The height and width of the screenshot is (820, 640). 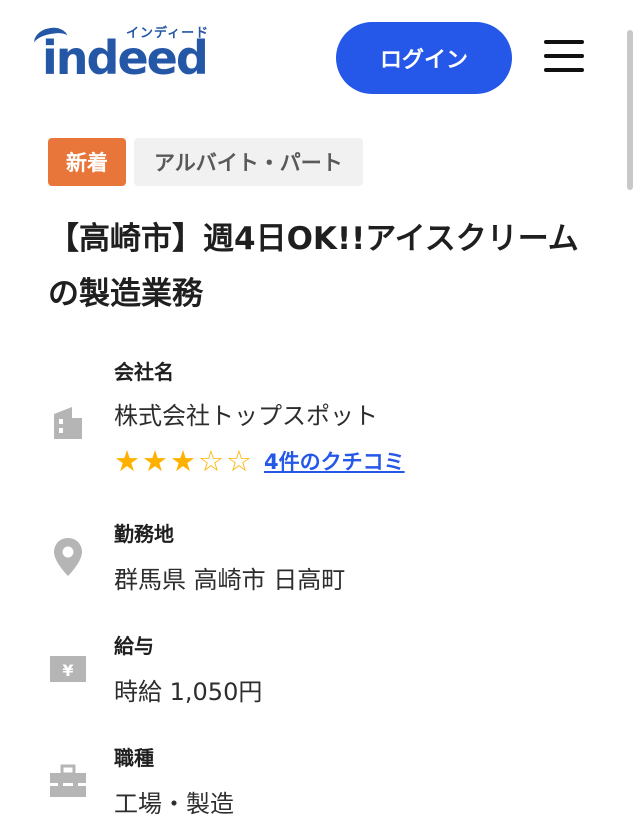 What do you see at coordinates (68, 784) in the screenshot?
I see `briefcase-icon` at bounding box center [68, 784].